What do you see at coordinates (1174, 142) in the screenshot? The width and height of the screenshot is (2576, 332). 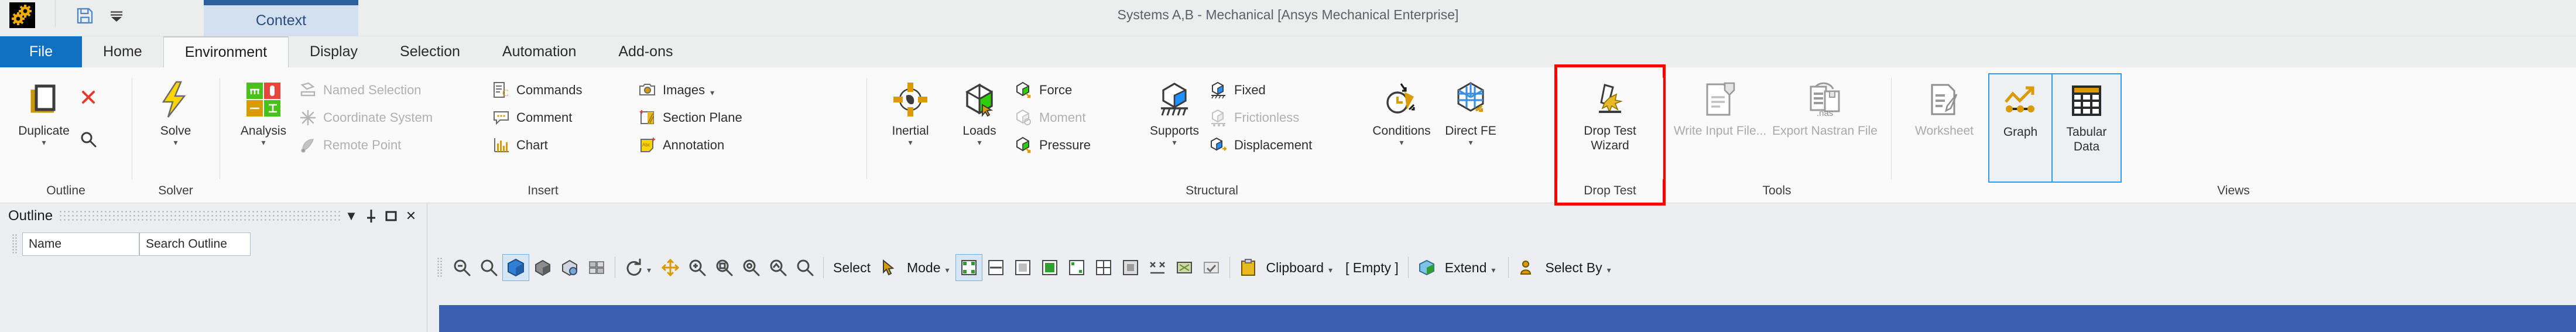 I see `supports-caret-icon: ▾` at bounding box center [1174, 142].